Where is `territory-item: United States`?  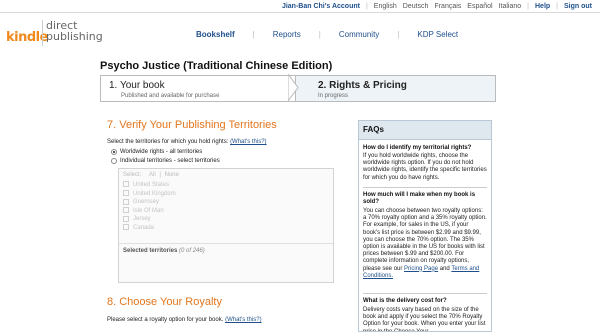 territory-item: United States is located at coordinates (149, 185).